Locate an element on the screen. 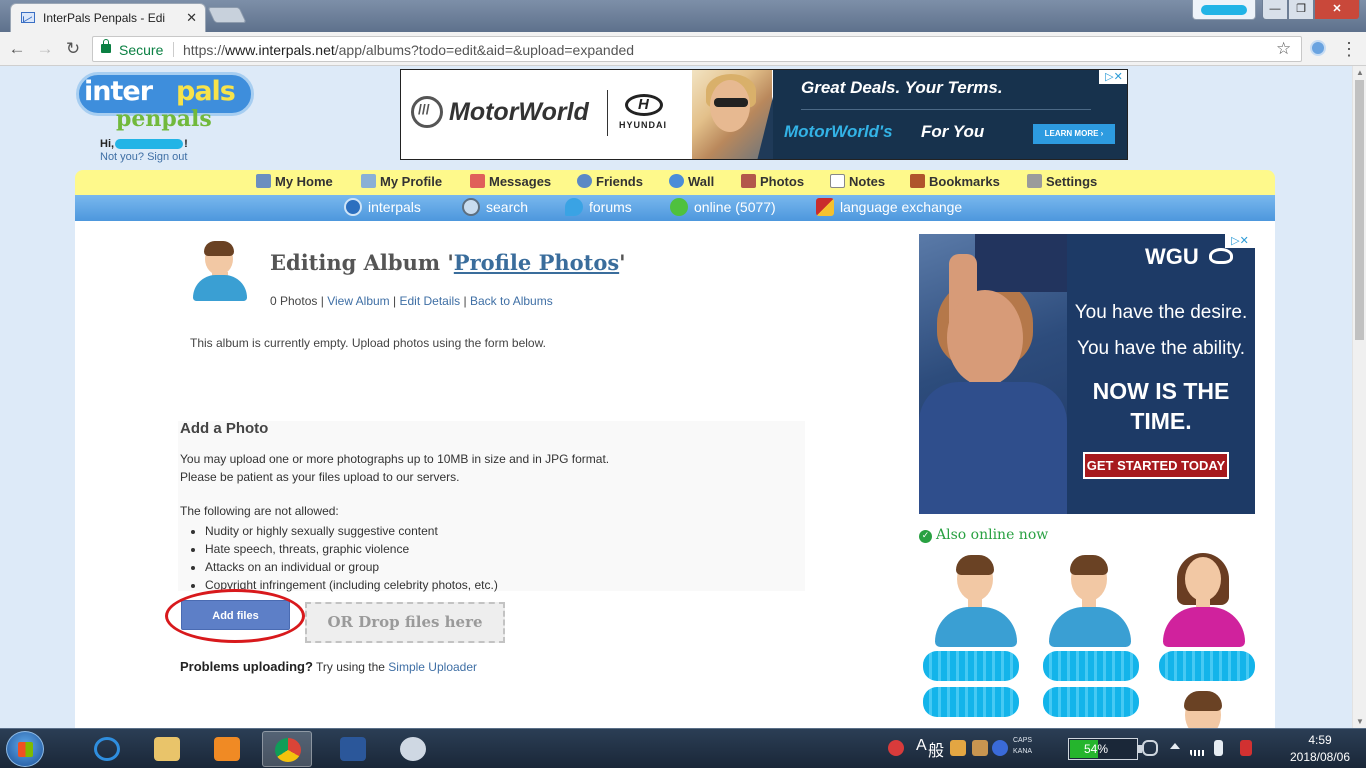 Image resolution: width=1366 pixels, height=768 pixels. nav-label: interpals is located at coordinates (394, 207).